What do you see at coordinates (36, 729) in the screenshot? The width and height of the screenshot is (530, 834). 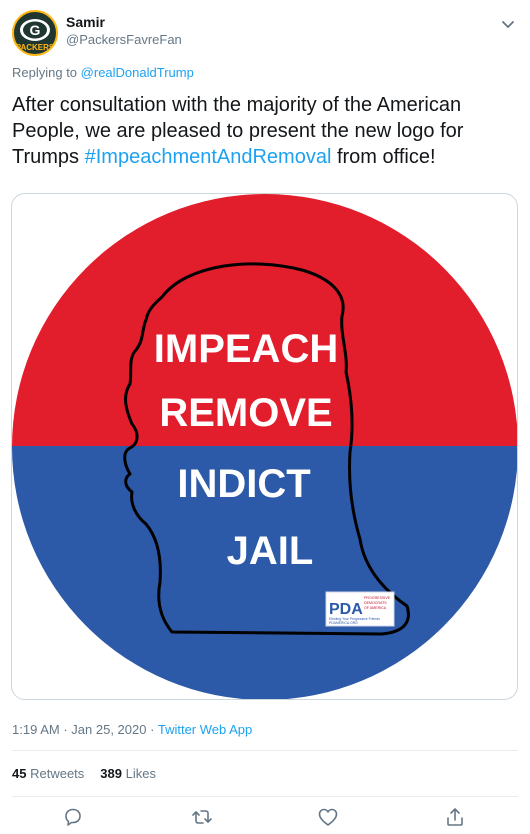 I see `tweet-time: 1:19 AM` at bounding box center [36, 729].